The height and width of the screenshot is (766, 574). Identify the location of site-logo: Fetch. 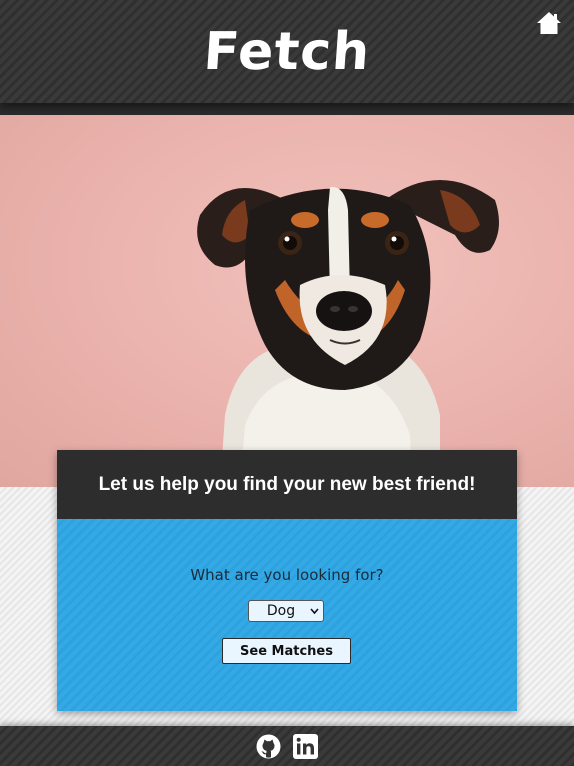
(287, 52).